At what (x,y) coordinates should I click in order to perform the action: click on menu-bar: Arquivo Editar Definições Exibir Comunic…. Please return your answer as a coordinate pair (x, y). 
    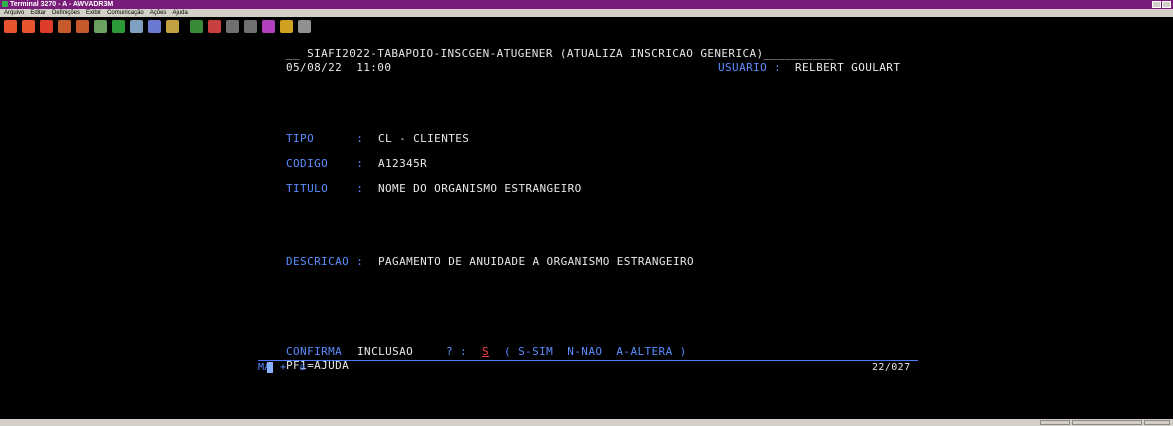
    Looking at the image, I should click on (586, 13).